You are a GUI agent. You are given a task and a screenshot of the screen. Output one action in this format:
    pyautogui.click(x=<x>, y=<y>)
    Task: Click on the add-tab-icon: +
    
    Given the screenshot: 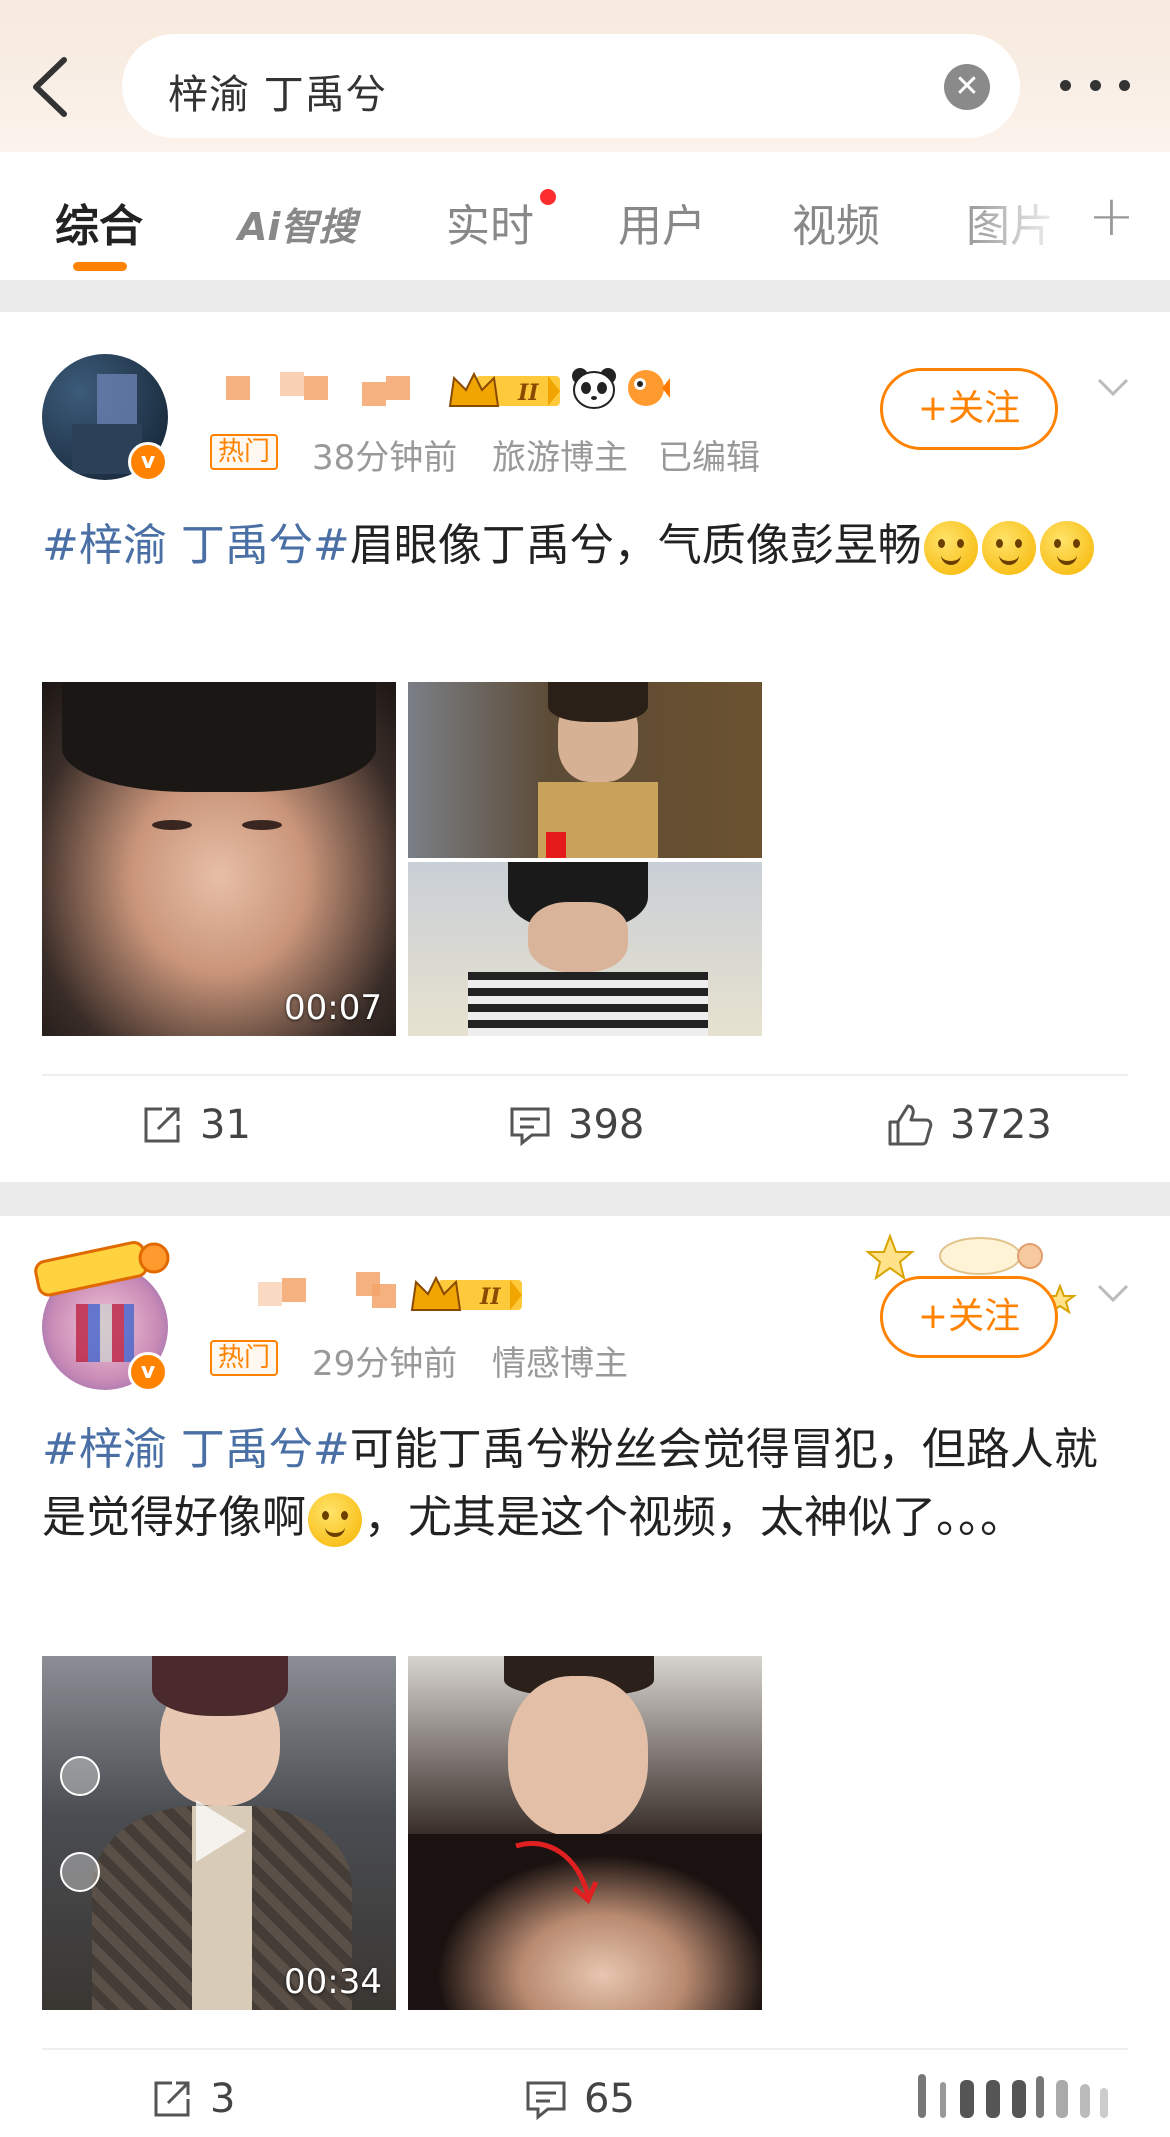 What is the action you would take?
    pyautogui.click(x=1111, y=216)
    